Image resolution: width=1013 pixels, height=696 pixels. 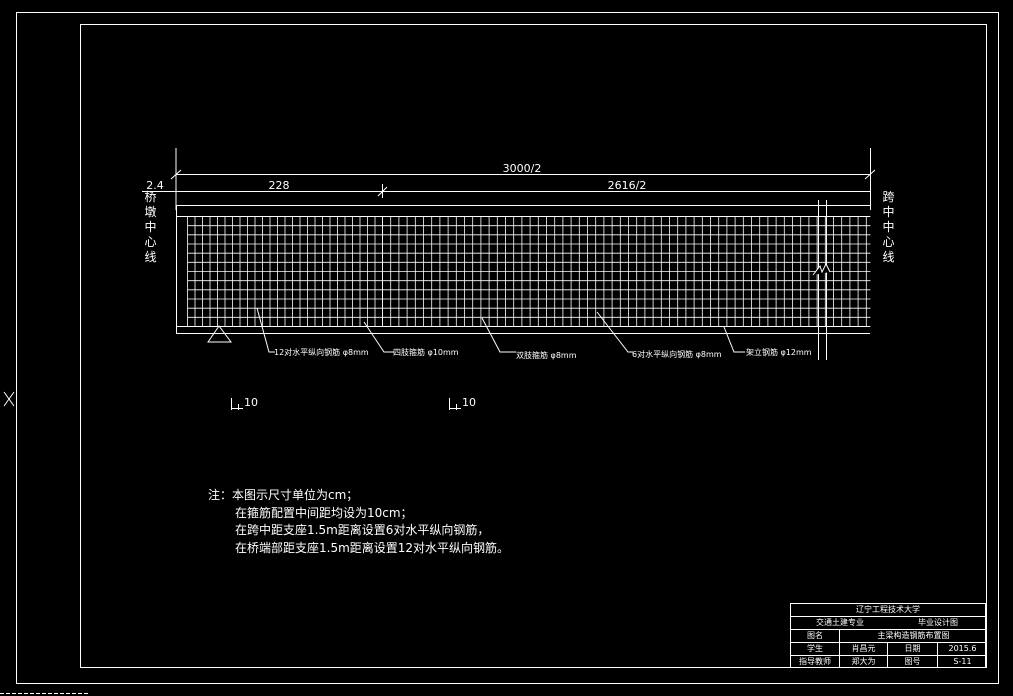 I want to click on note-line-3: 在跨中距支座1.5m距离设置6对水平纵向钢筋，, so click(x=362, y=530).